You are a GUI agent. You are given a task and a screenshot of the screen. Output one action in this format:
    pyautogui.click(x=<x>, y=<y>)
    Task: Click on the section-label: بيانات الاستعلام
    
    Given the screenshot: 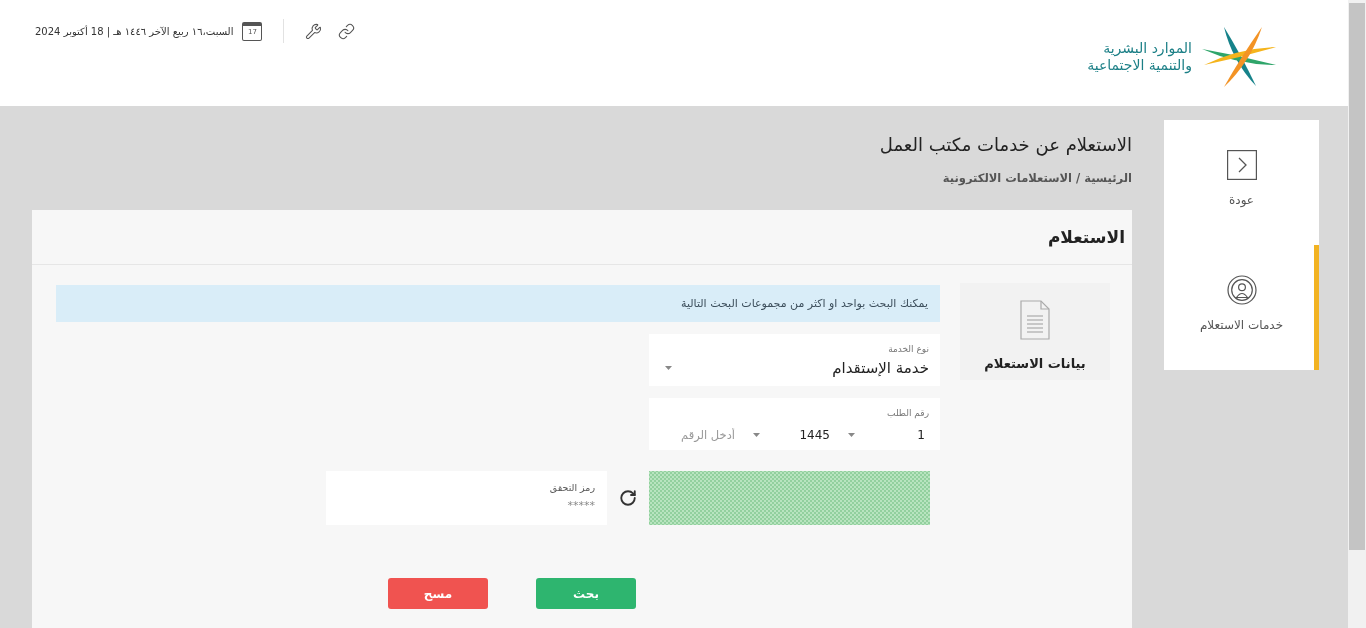 What is the action you would take?
    pyautogui.click(x=1035, y=364)
    